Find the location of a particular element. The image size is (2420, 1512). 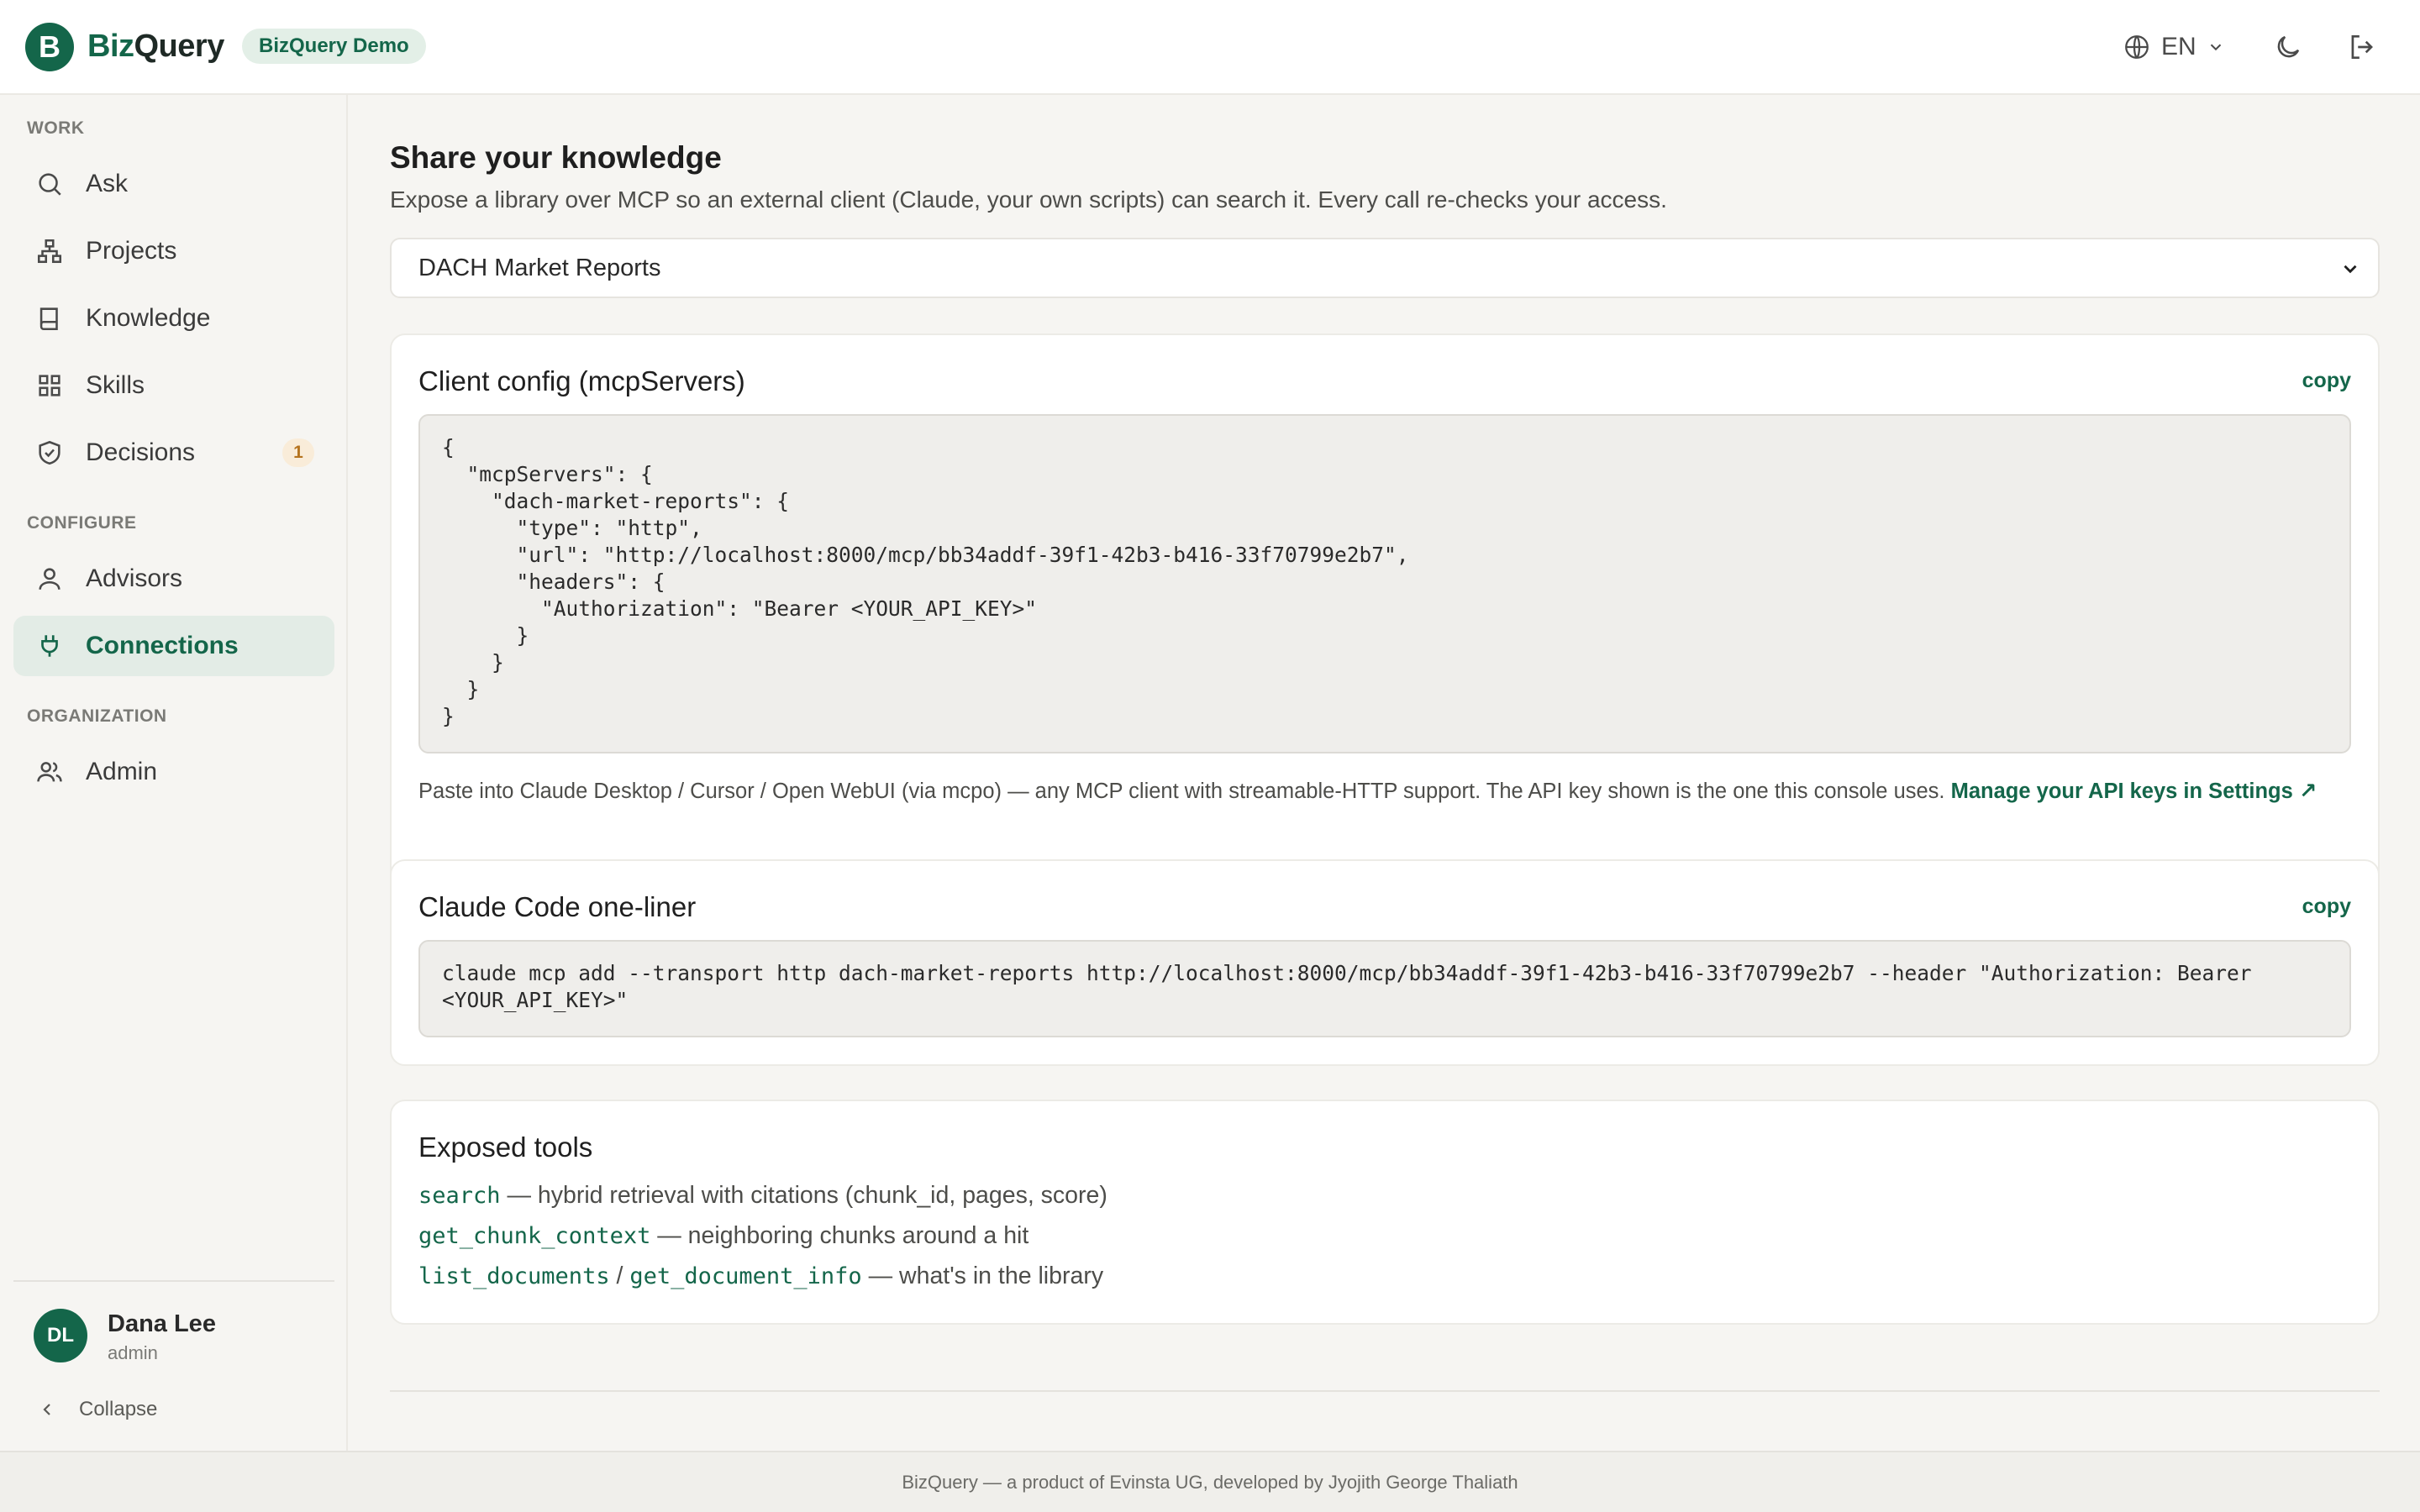

sidebar-item-label: Projects is located at coordinates (131, 251).